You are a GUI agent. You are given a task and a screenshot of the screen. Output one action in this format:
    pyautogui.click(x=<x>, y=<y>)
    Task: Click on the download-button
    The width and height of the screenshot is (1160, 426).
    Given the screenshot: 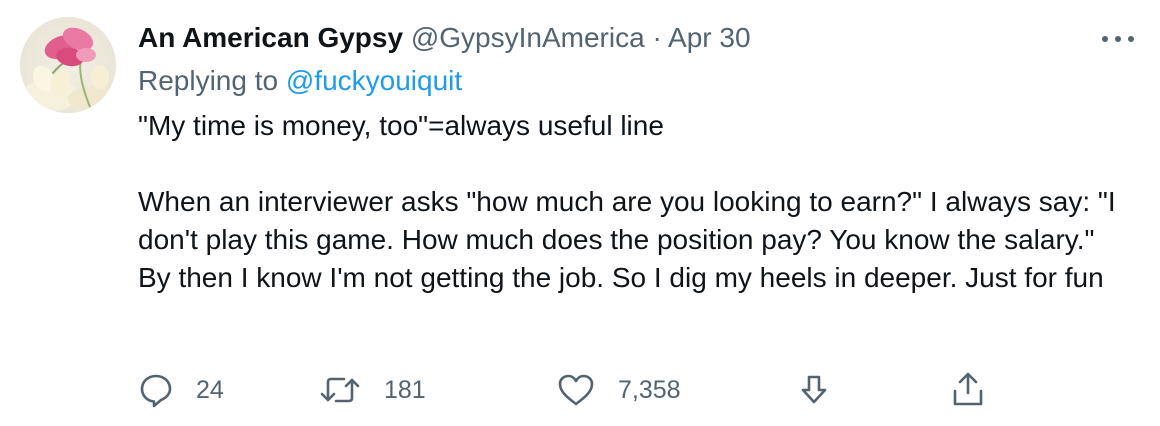 What is the action you would take?
    pyautogui.click(x=814, y=390)
    